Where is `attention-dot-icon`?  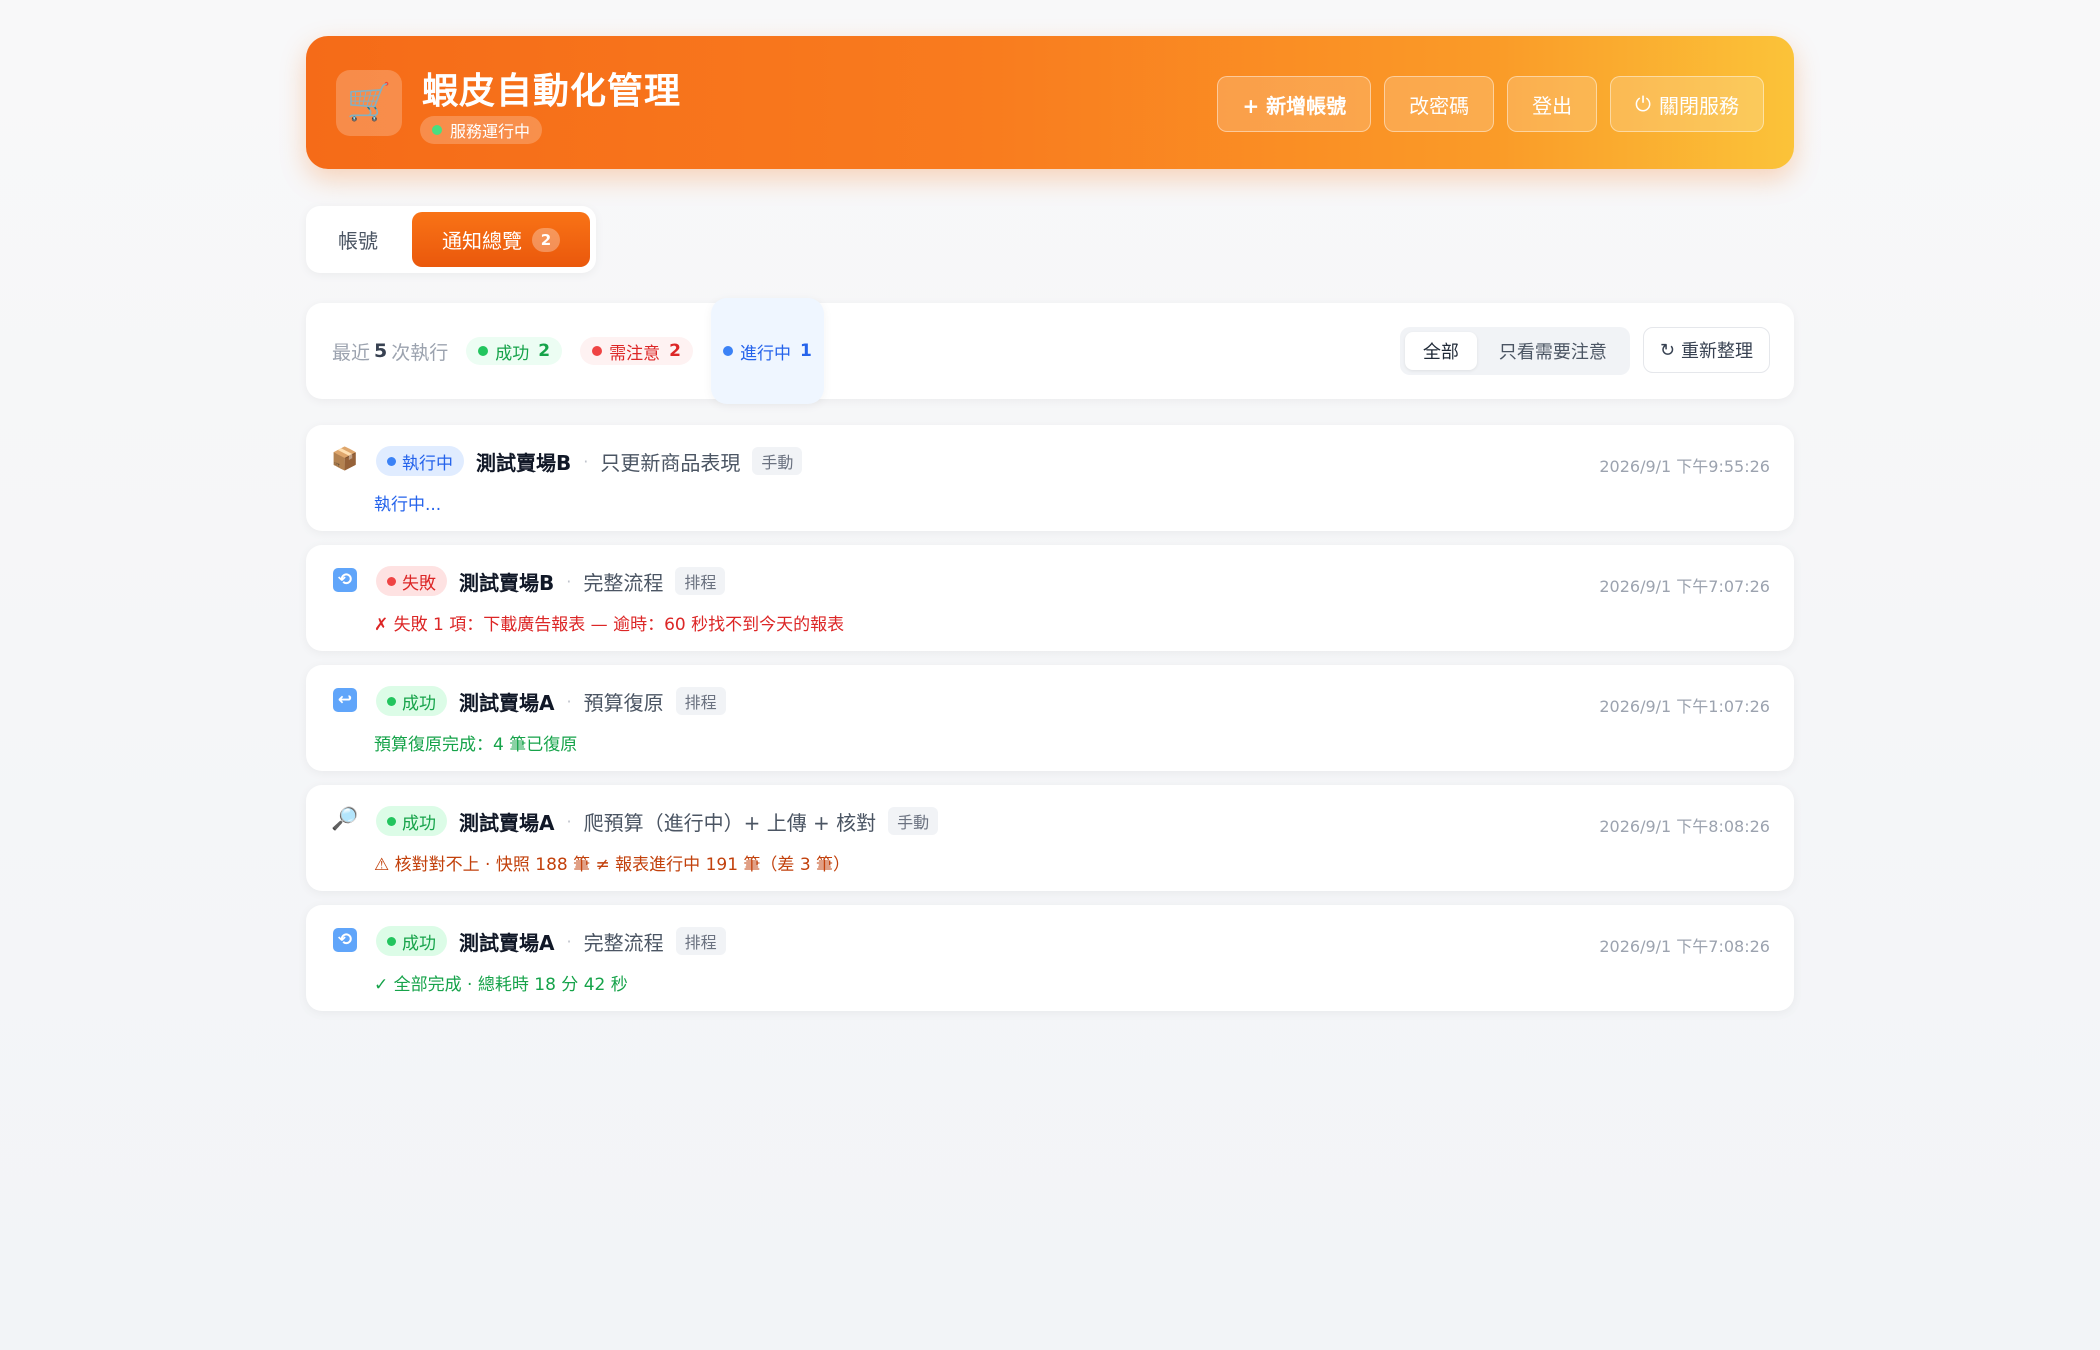 attention-dot-icon is located at coordinates (597, 351).